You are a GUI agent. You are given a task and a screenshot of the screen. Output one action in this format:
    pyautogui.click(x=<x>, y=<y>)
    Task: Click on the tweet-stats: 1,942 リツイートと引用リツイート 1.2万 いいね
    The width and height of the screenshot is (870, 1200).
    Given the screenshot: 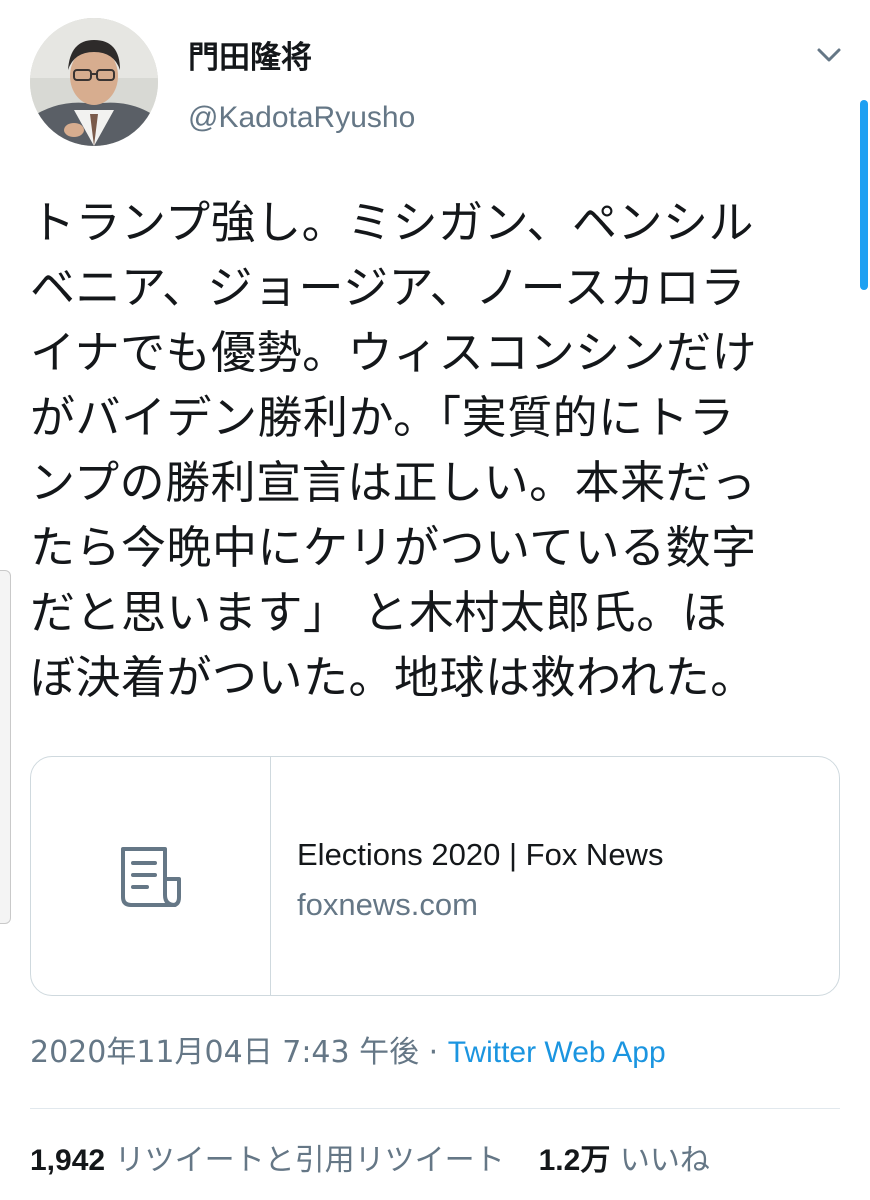 What is the action you would take?
    pyautogui.click(x=370, y=1161)
    